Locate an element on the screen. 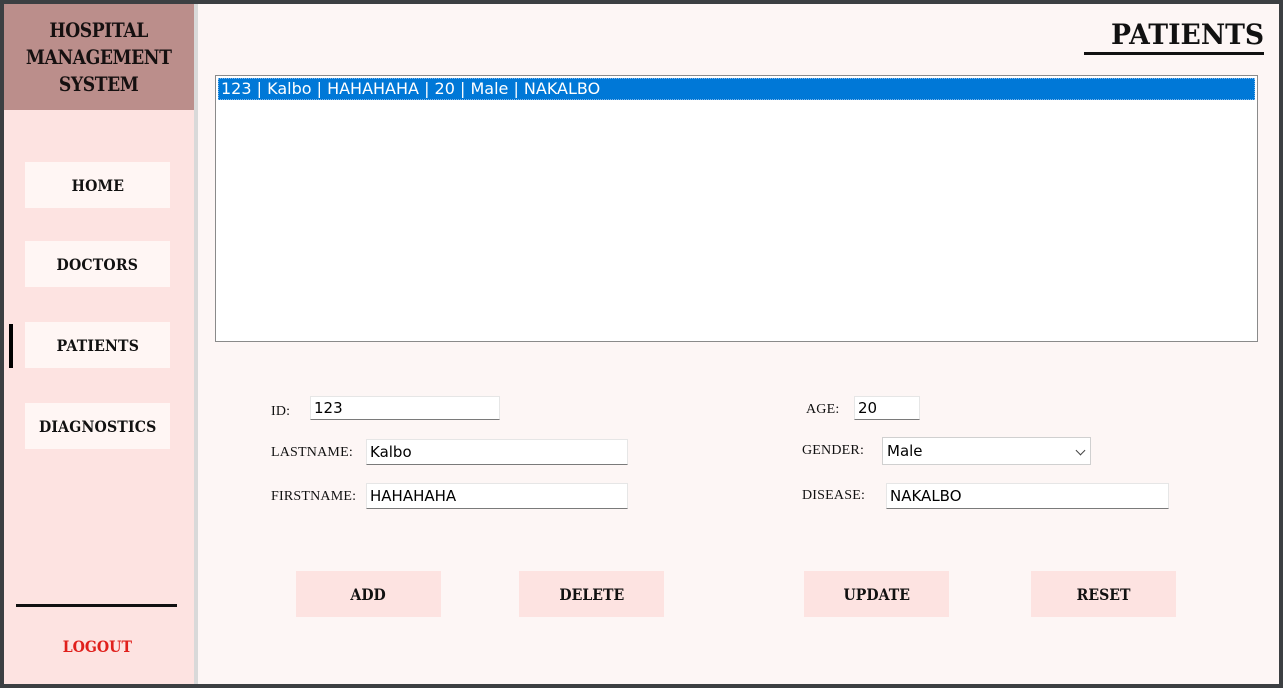 This screenshot has height=688, width=1283. add-button-label: ADD is located at coordinates (368, 594).